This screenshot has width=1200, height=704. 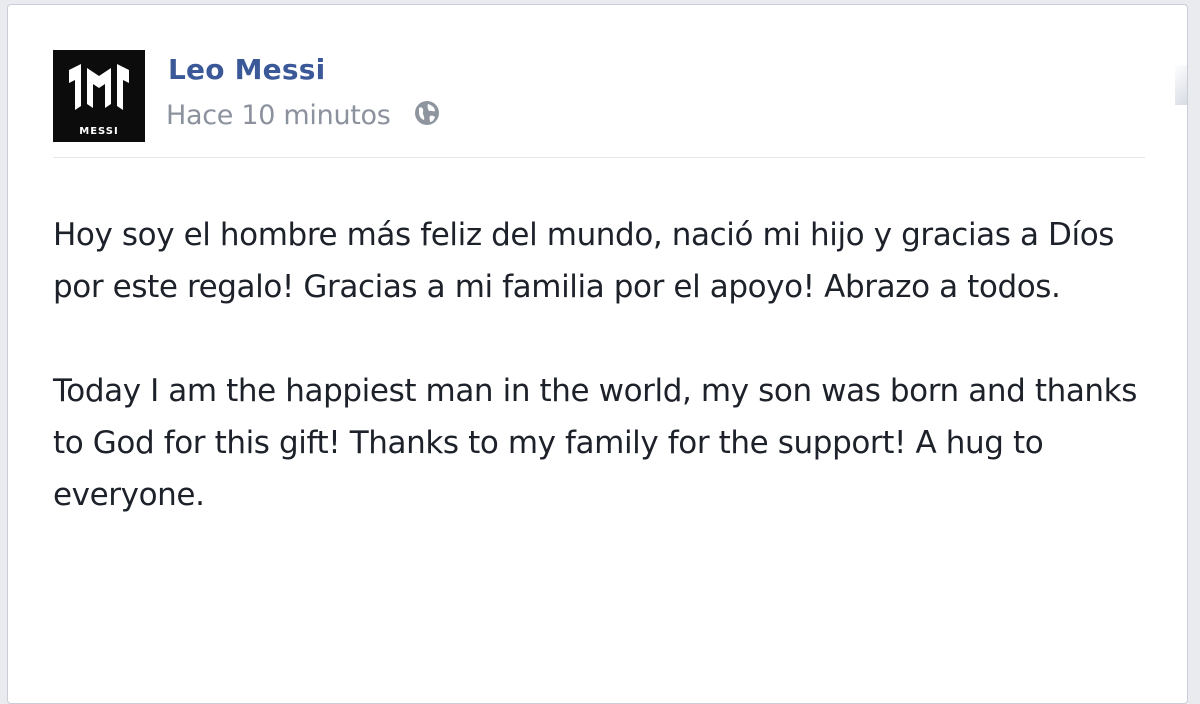 What do you see at coordinates (278, 115) in the screenshot?
I see `timestamp-link: Hace 10 minutos` at bounding box center [278, 115].